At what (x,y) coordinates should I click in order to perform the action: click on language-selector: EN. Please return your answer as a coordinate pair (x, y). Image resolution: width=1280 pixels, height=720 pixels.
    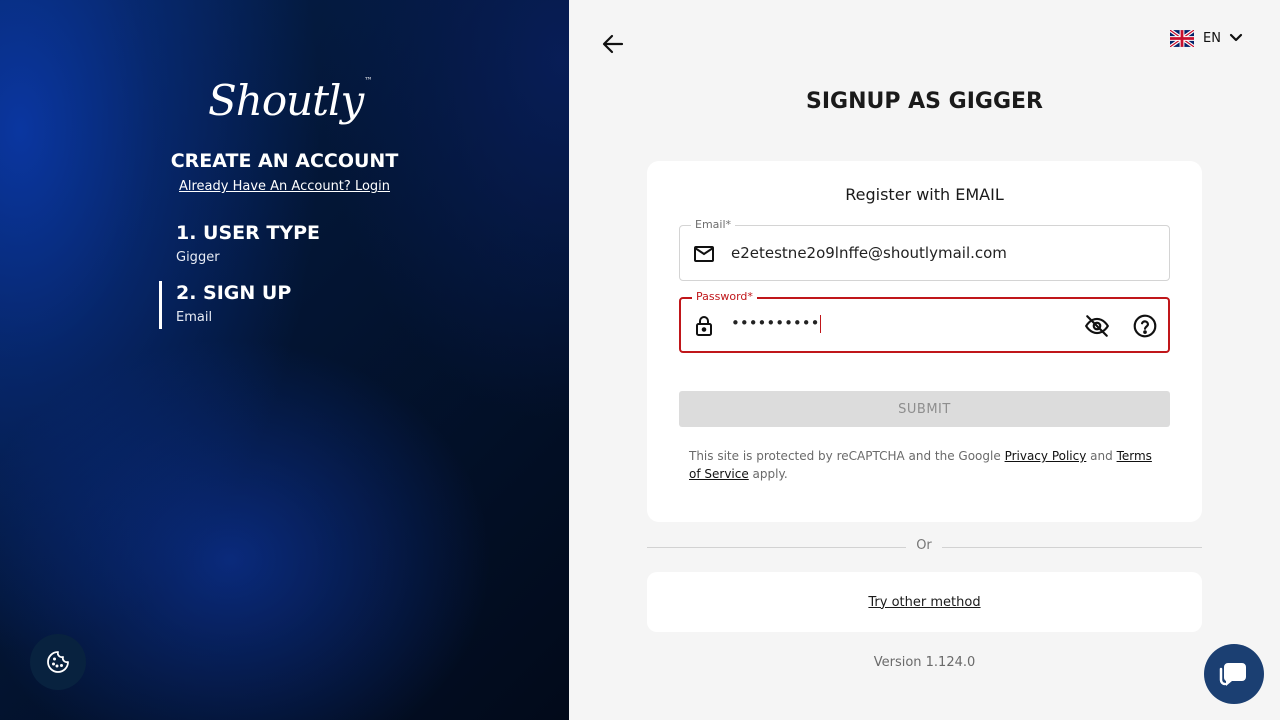
    Looking at the image, I should click on (1206, 38).